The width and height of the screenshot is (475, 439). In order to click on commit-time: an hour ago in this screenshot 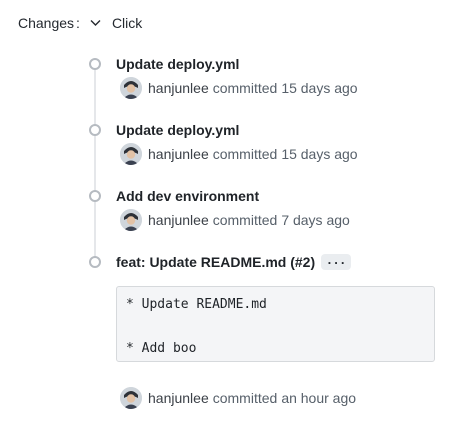, I will do `click(319, 398)`.